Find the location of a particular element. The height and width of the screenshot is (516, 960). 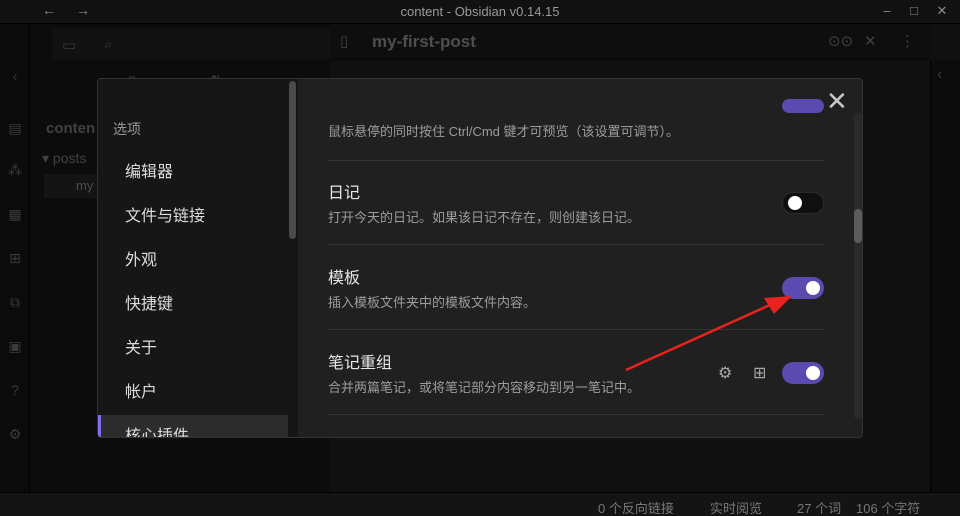

sidebar-item-core-plugins: 核心插件 is located at coordinates (193, 426).